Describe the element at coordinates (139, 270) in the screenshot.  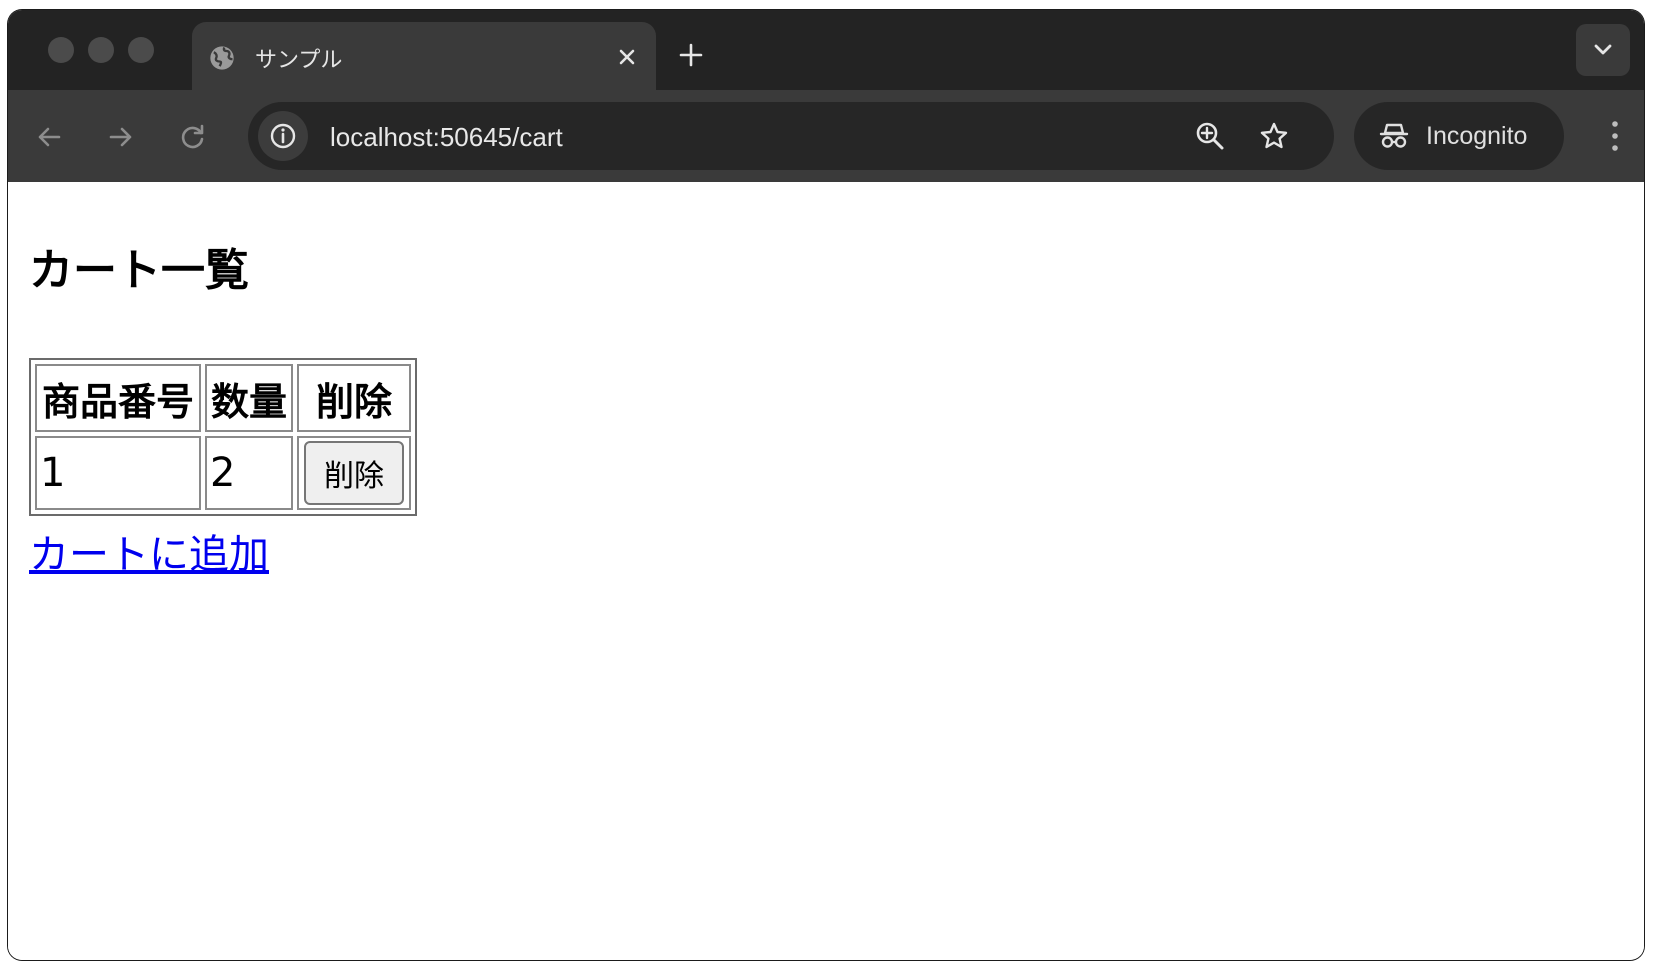
I see `page-title: カート一覧` at that location.